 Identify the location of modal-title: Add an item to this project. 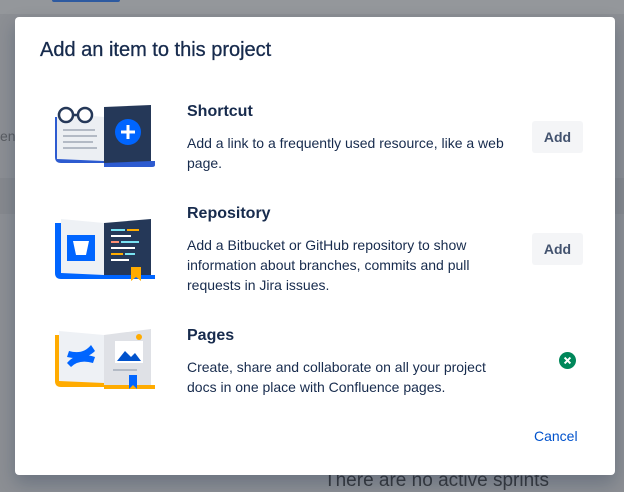
(156, 50).